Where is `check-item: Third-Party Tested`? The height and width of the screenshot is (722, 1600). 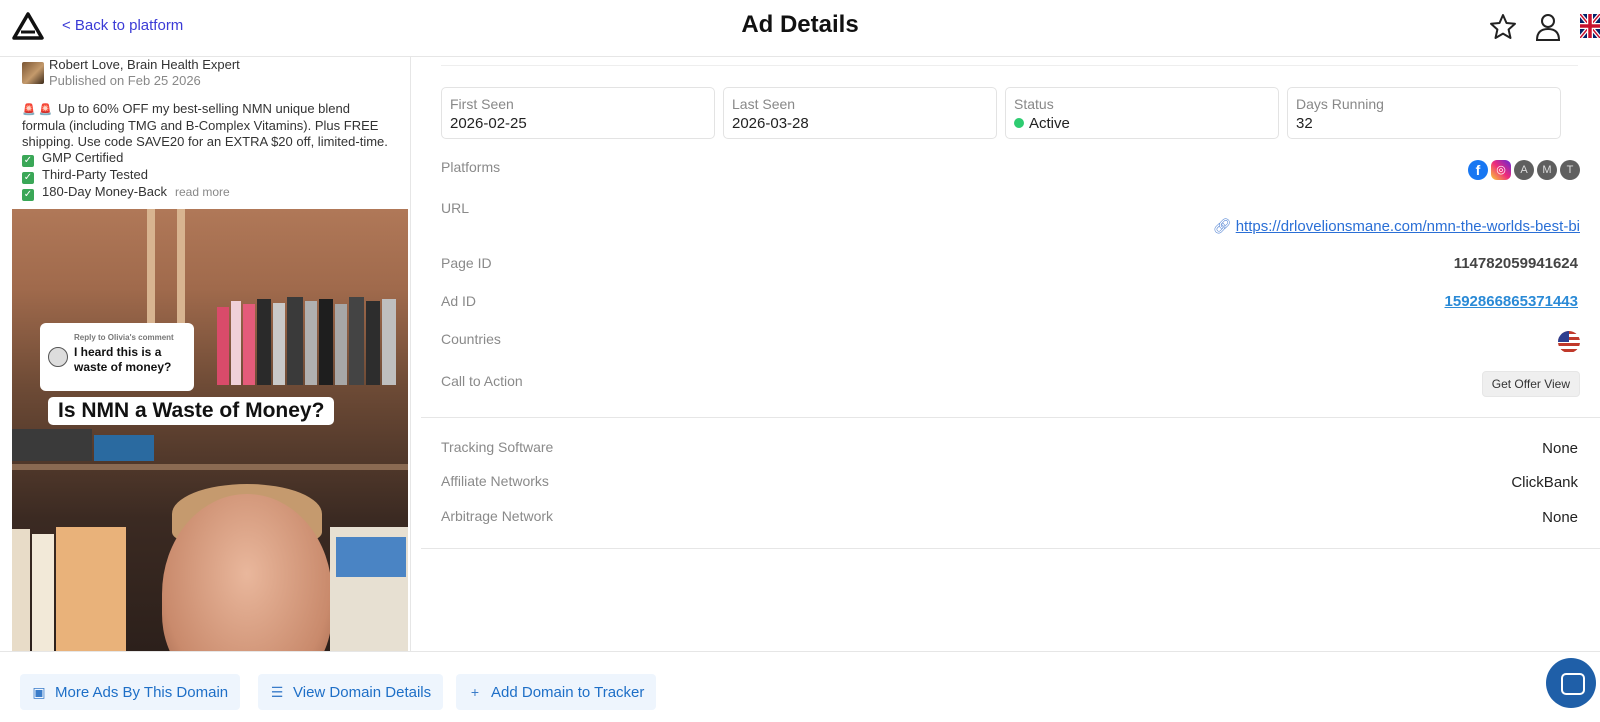
check-item: Third-Party Tested is located at coordinates (95, 174).